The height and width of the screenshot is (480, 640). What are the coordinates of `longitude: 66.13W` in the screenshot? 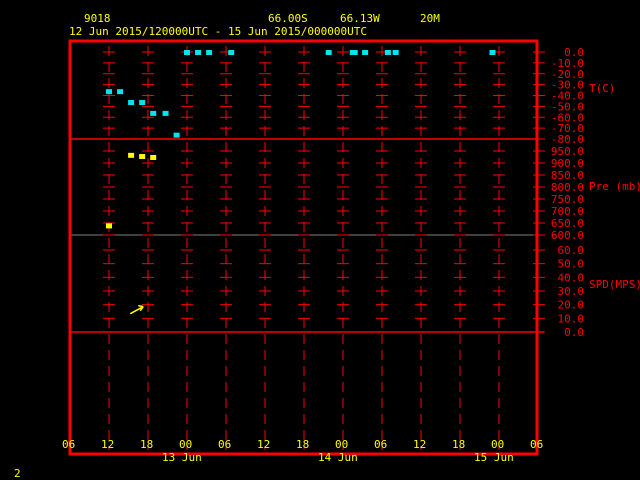 It's located at (360, 18).